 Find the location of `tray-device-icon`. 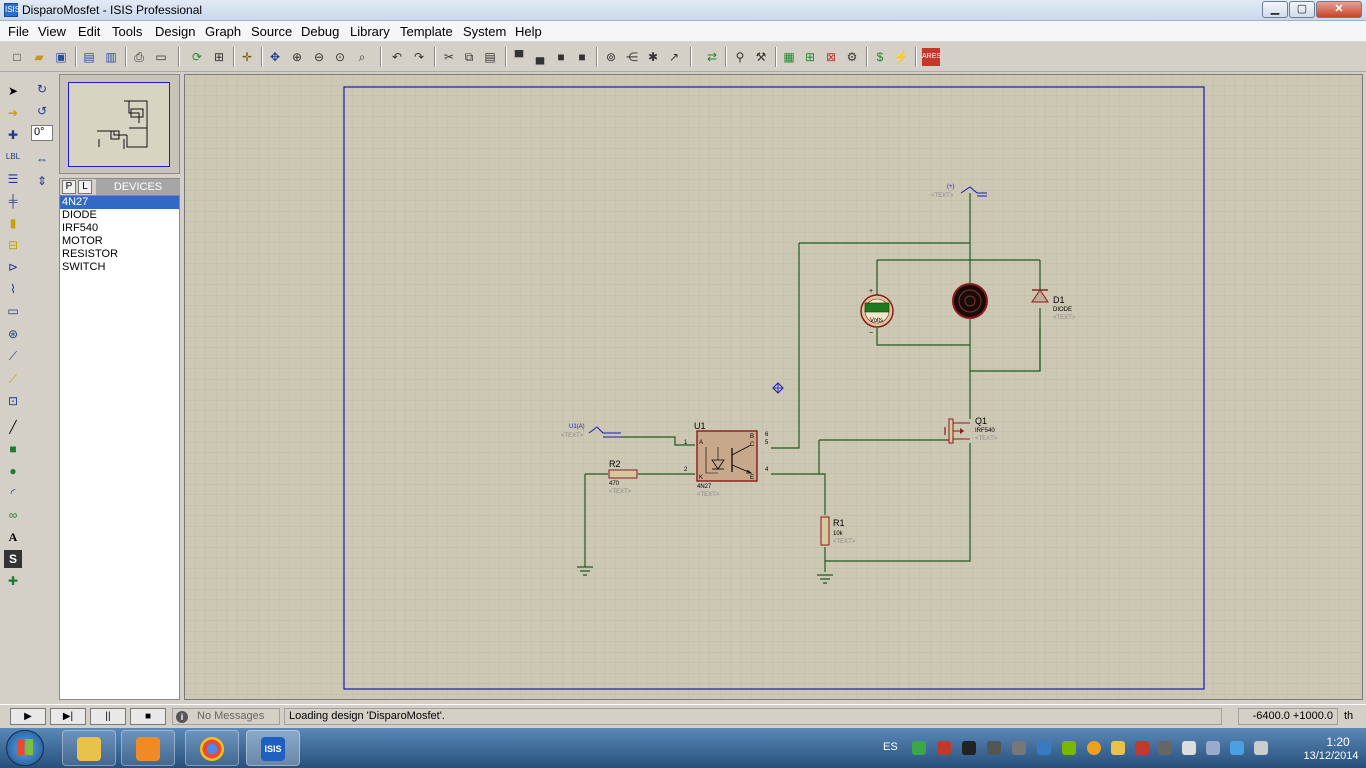

tray-device-icon is located at coordinates (969, 748).